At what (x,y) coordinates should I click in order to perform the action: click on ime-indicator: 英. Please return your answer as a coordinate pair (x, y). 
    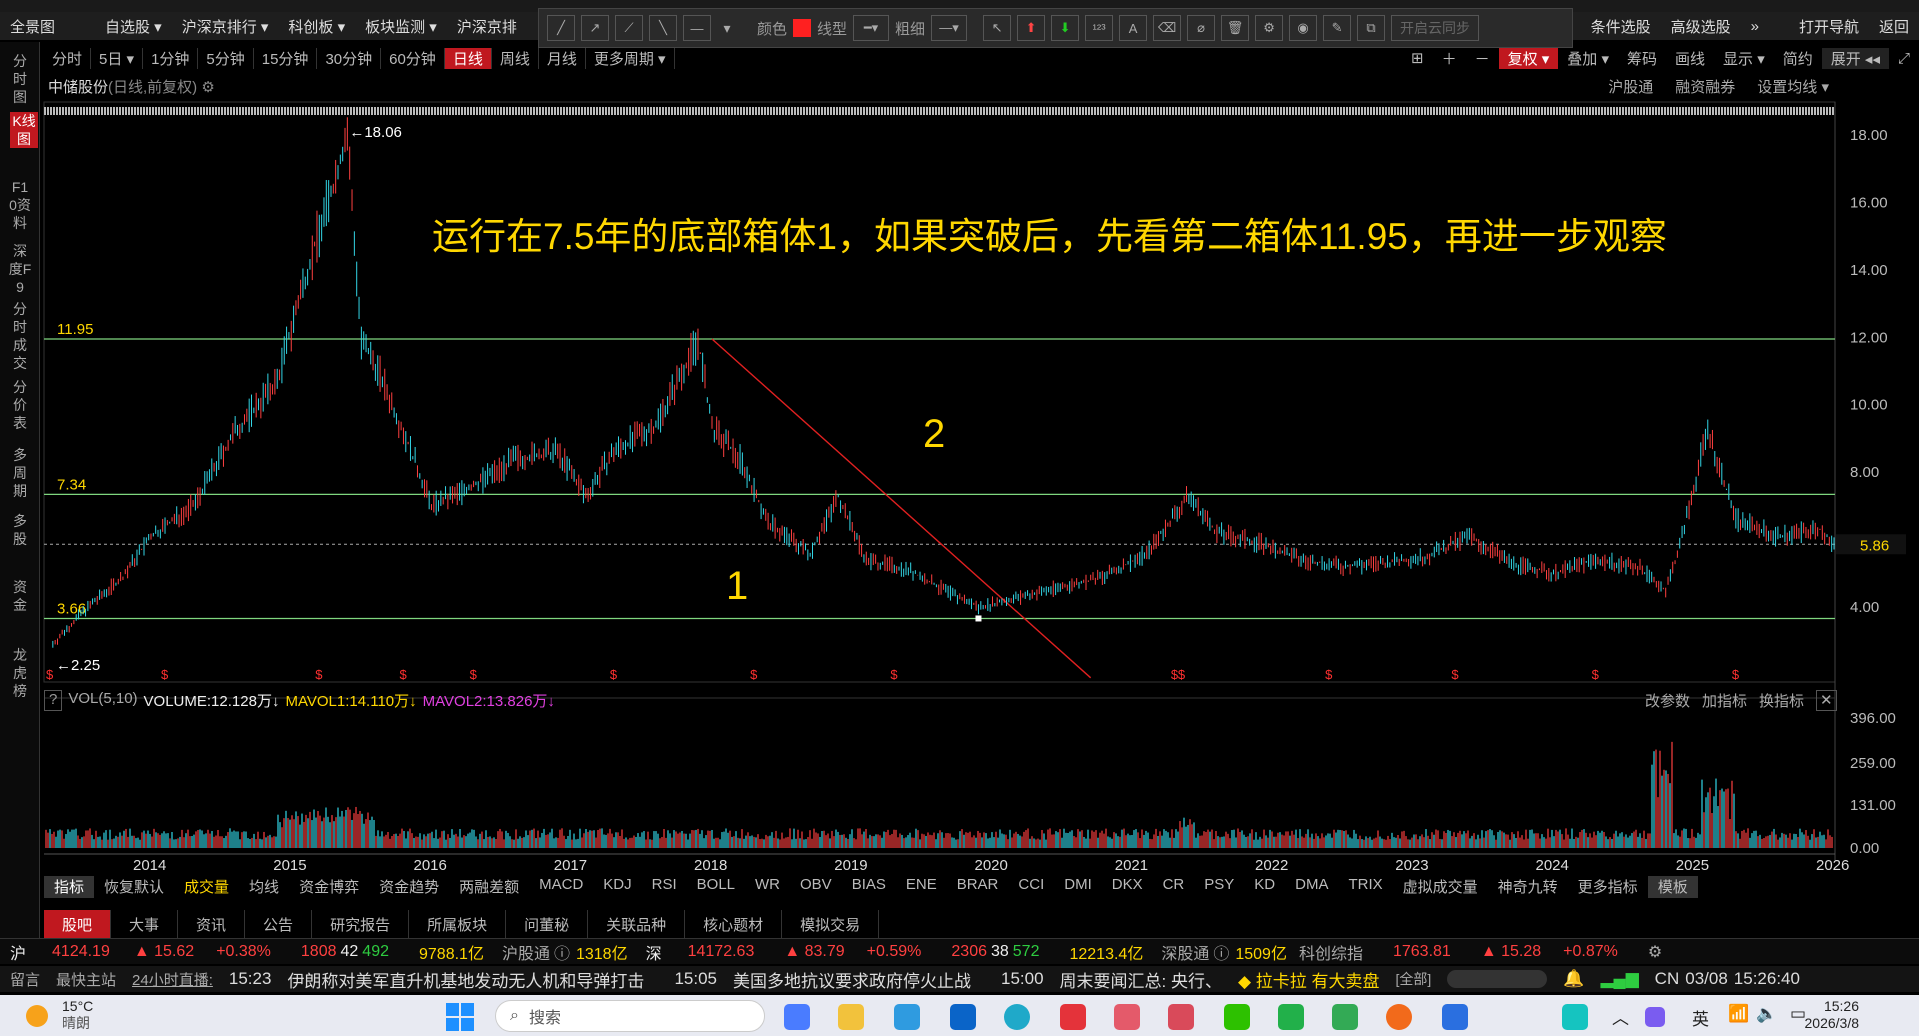
    Looking at the image, I should click on (1700, 1017).